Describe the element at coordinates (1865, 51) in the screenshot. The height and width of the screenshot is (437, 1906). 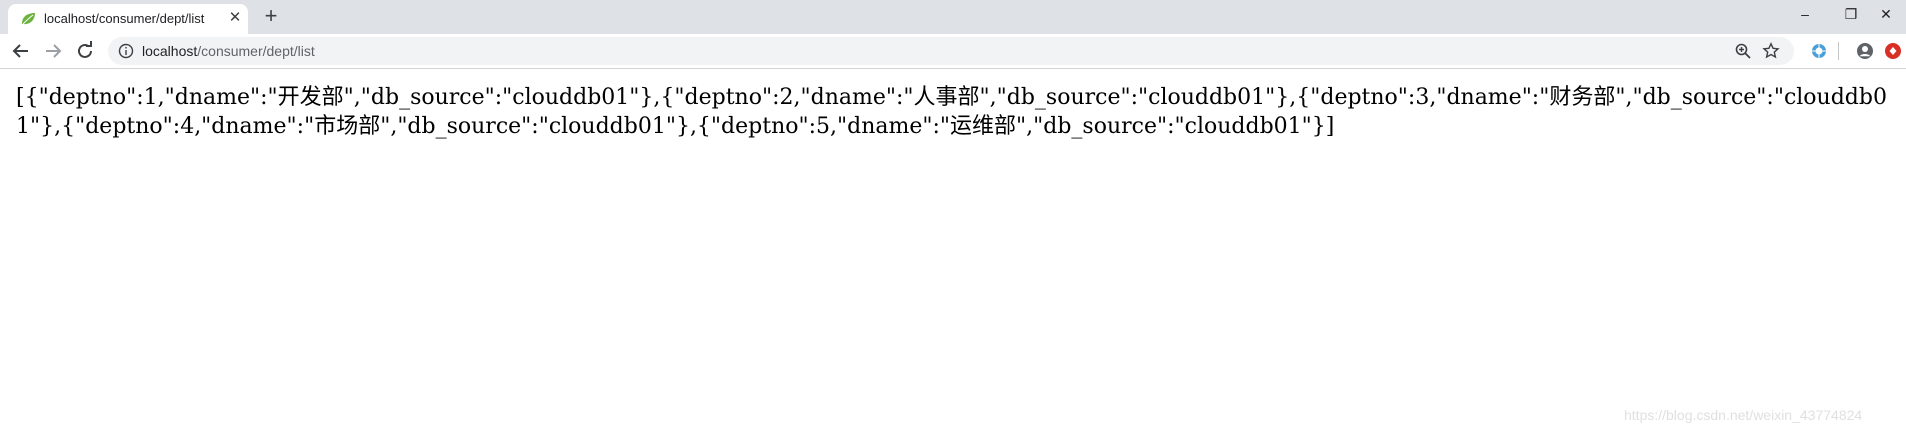
I see `profile-icon` at that location.